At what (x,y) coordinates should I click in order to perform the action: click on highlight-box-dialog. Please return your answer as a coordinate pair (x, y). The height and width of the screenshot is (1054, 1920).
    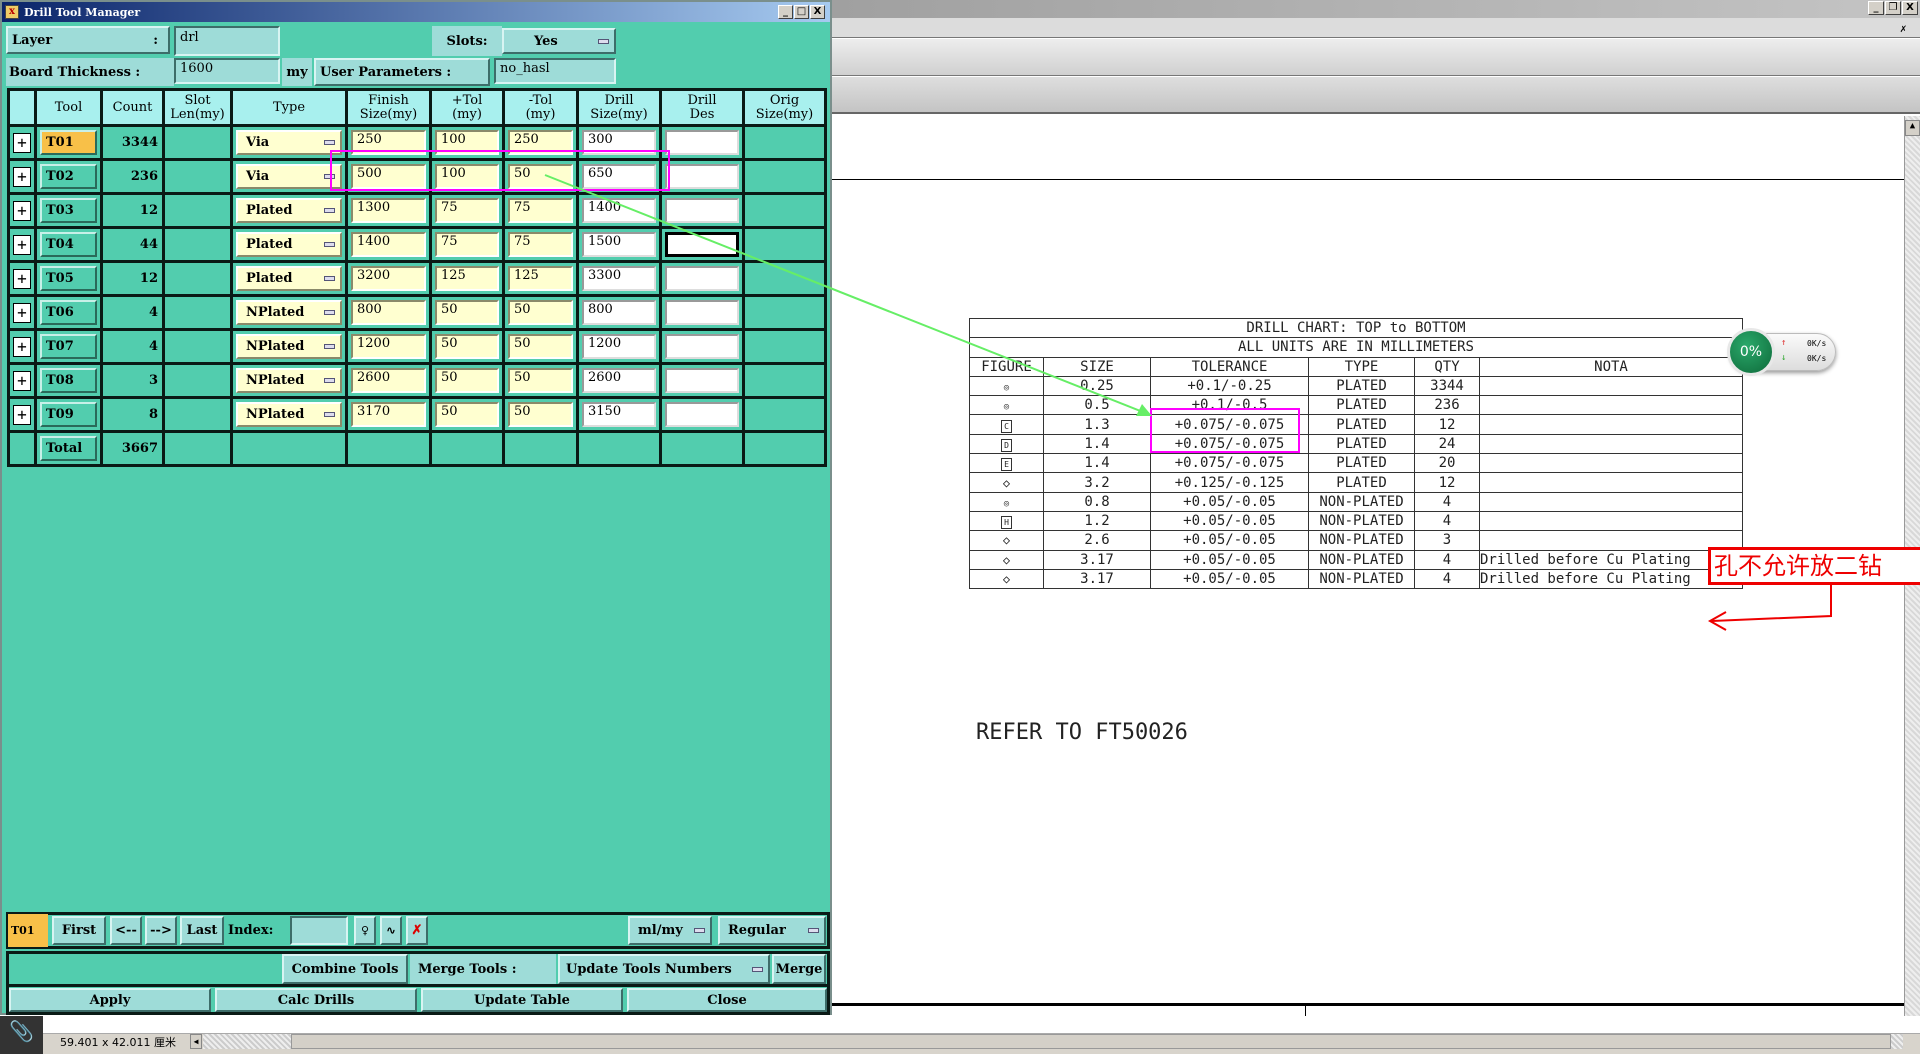
    Looking at the image, I should click on (500, 170).